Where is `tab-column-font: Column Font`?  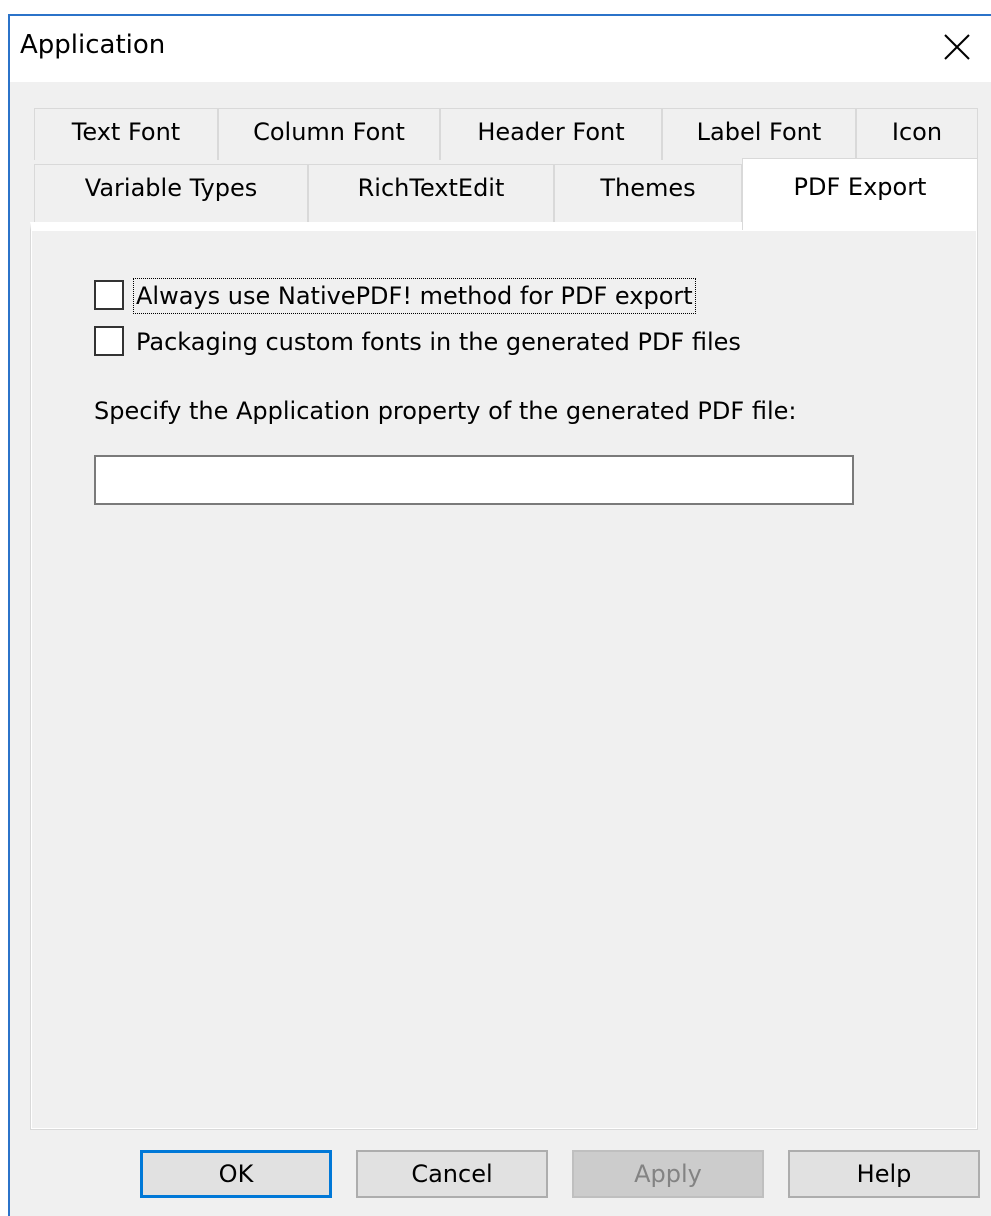 tab-column-font: Column Font is located at coordinates (329, 134).